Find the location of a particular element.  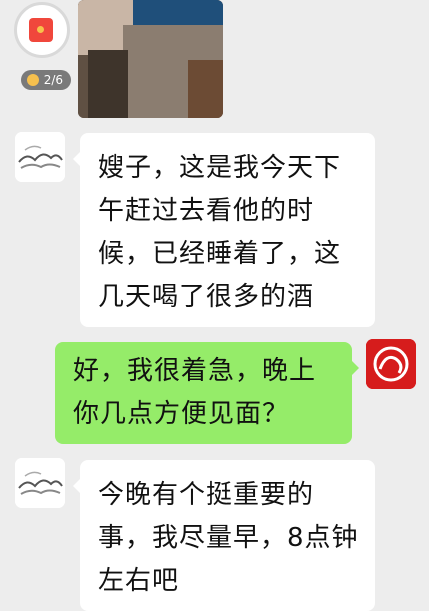

coin-icon is located at coordinates (33, 80).